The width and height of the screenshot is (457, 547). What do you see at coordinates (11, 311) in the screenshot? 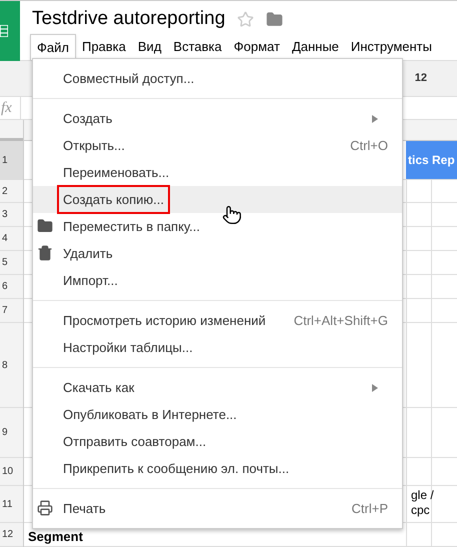
I see `row-number: 7` at bounding box center [11, 311].